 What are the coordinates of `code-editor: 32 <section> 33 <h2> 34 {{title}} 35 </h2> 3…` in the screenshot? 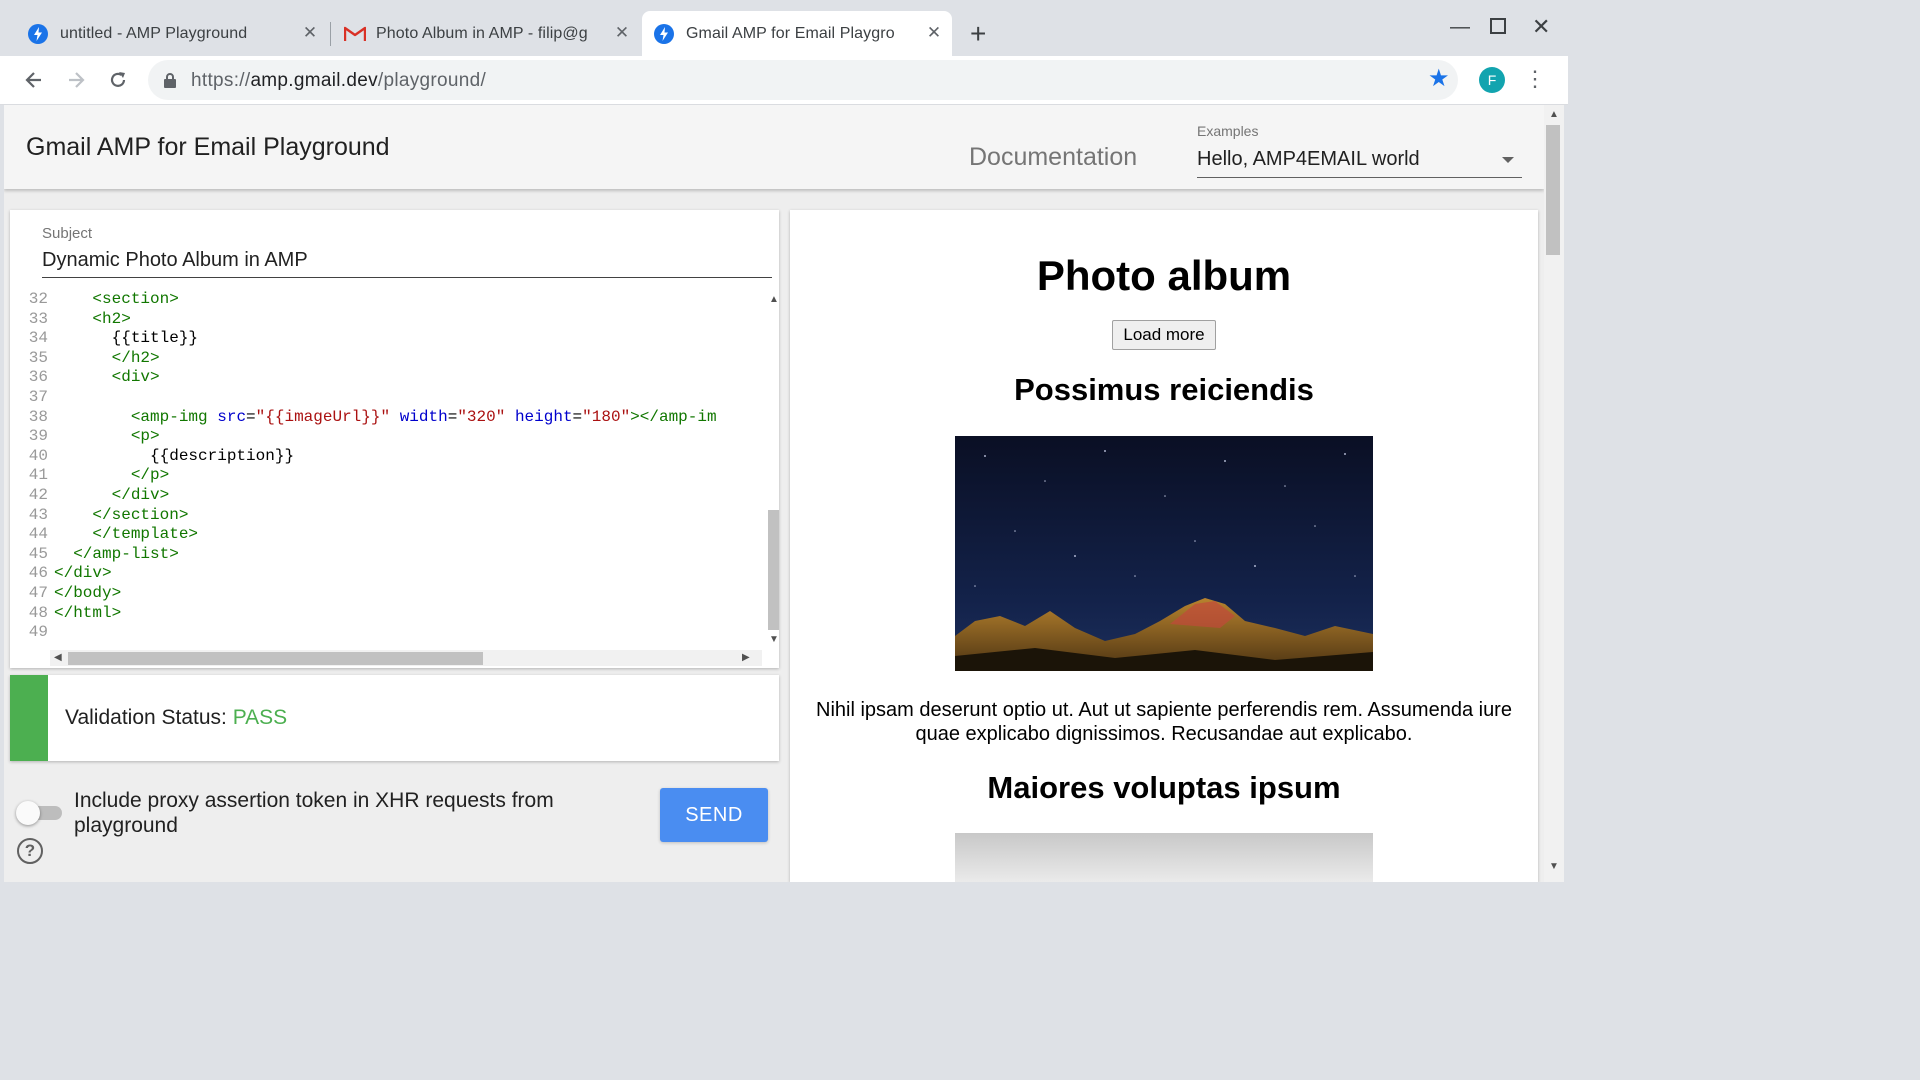 It's located at (394, 479).